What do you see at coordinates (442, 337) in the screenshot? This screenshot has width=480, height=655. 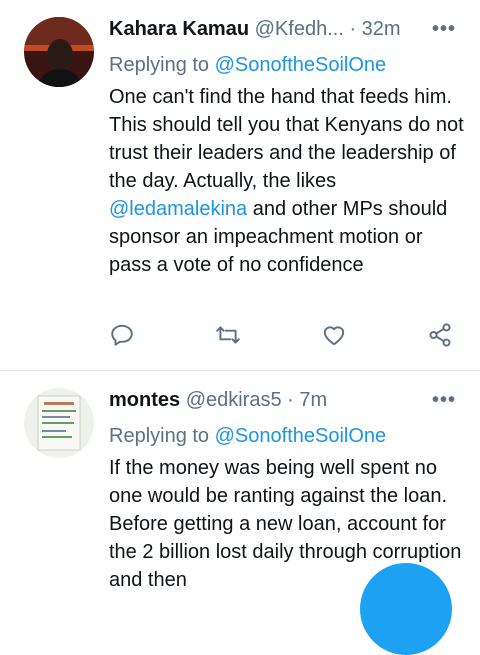 I see `share-icon` at bounding box center [442, 337].